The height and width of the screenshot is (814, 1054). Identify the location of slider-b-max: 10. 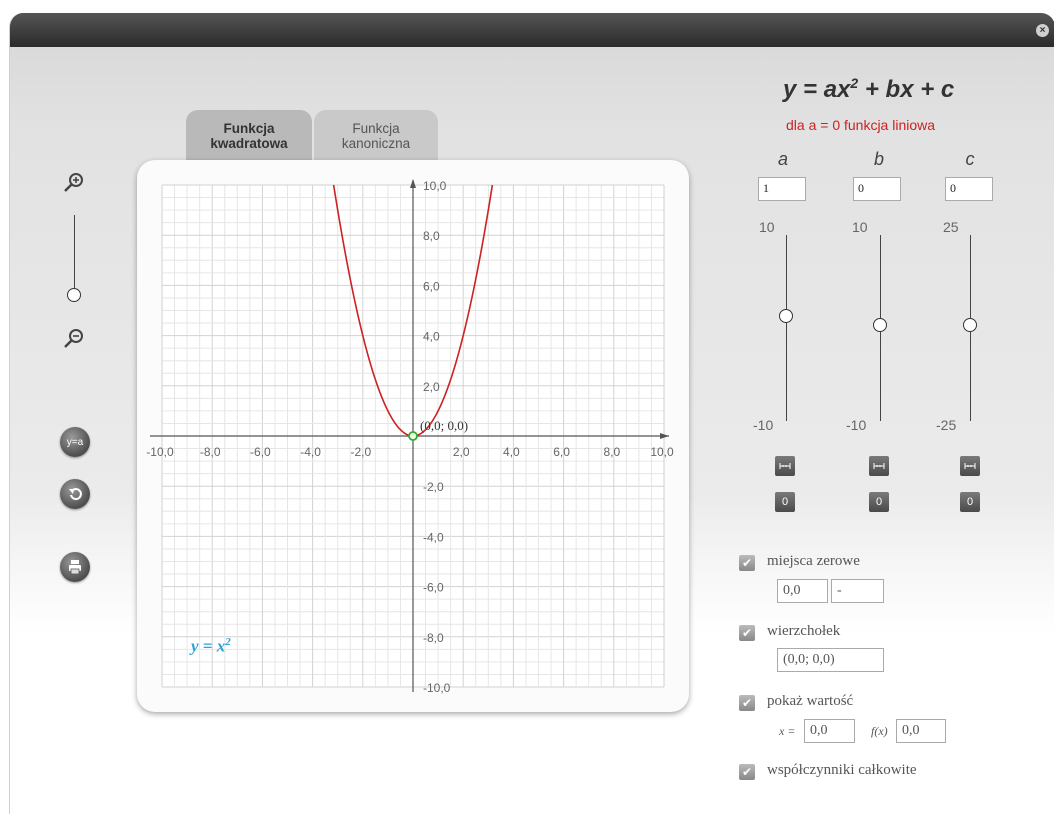
(860, 227).